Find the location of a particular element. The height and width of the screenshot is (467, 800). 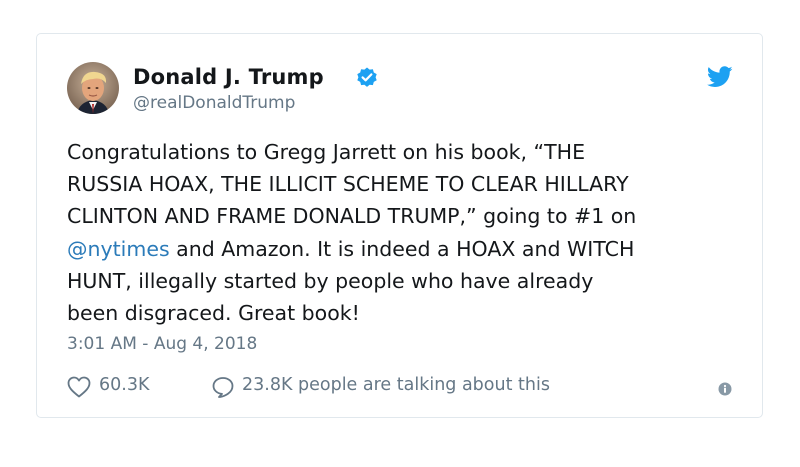

verified-badge-icon is located at coordinates (367, 77).